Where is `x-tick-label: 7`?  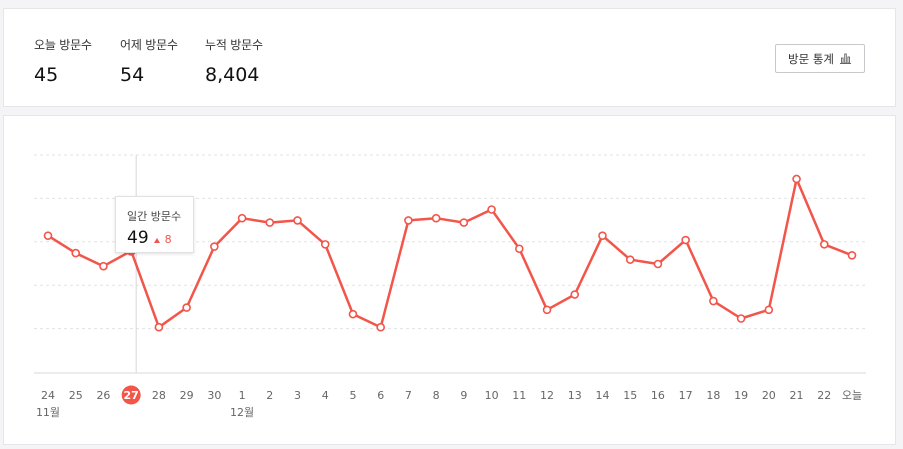 x-tick-label: 7 is located at coordinates (408, 395).